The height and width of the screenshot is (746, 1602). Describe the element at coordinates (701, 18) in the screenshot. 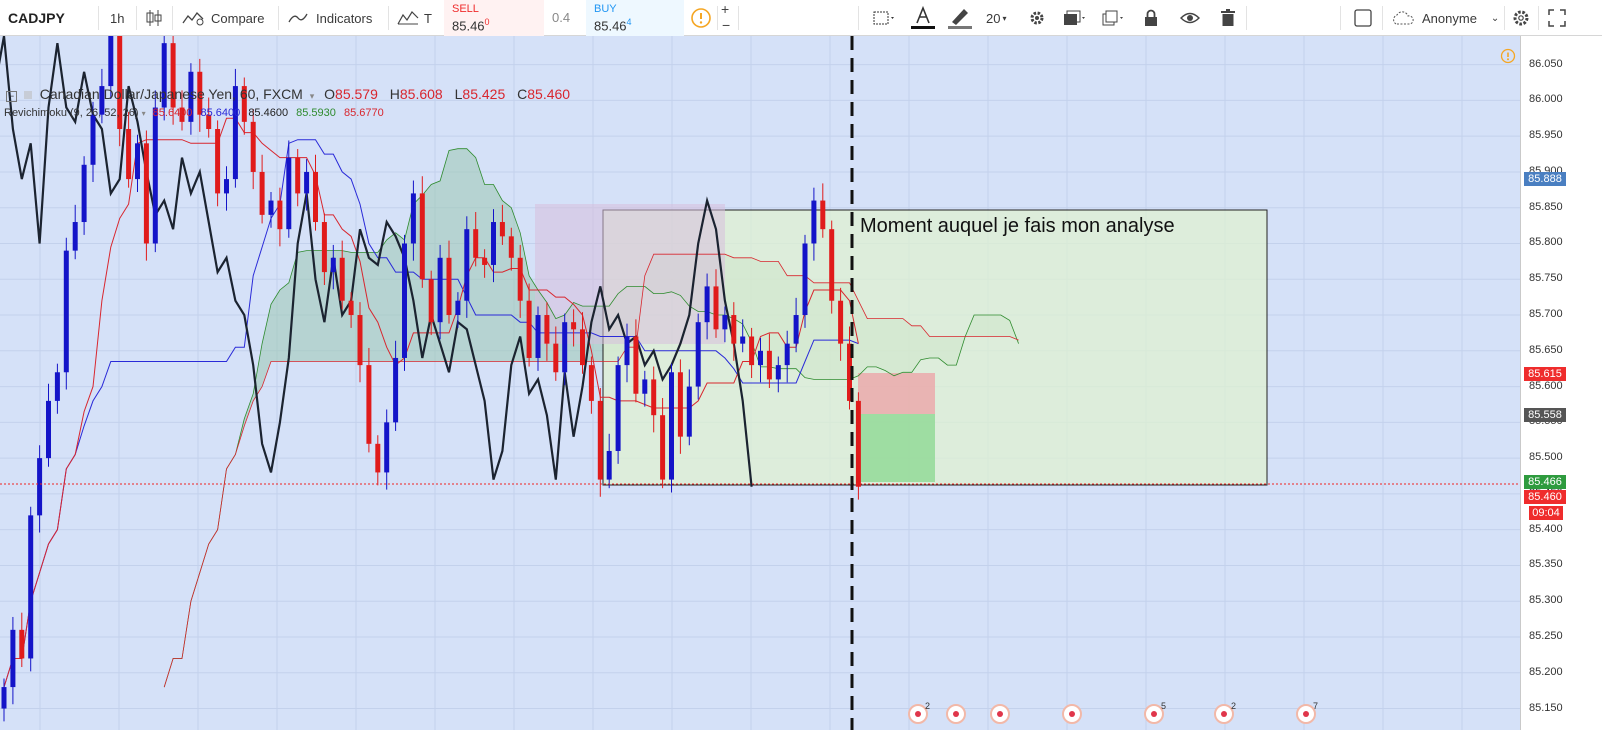

I see `warning-button` at that location.